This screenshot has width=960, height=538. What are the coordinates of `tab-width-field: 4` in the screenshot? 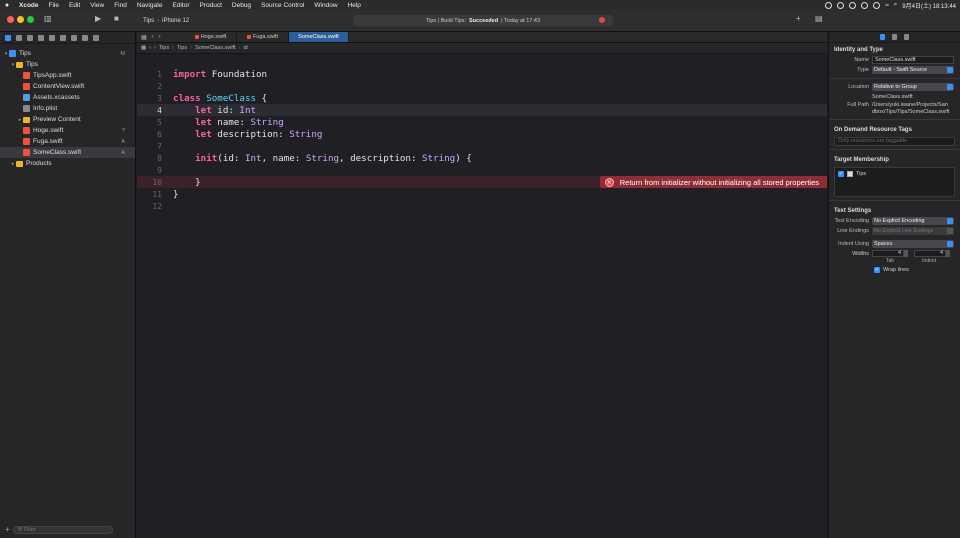 It's located at (888, 253).